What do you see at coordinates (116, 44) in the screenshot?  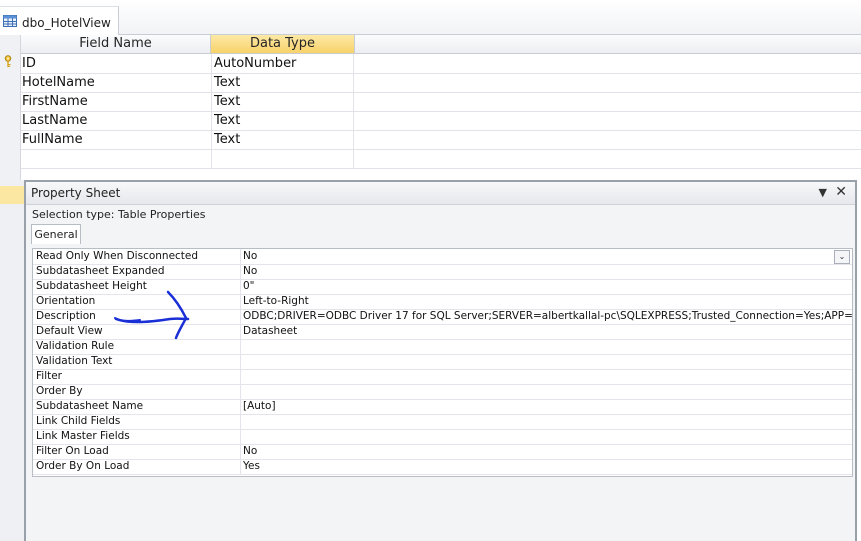 I see `field-name-header: Field Name` at bounding box center [116, 44].